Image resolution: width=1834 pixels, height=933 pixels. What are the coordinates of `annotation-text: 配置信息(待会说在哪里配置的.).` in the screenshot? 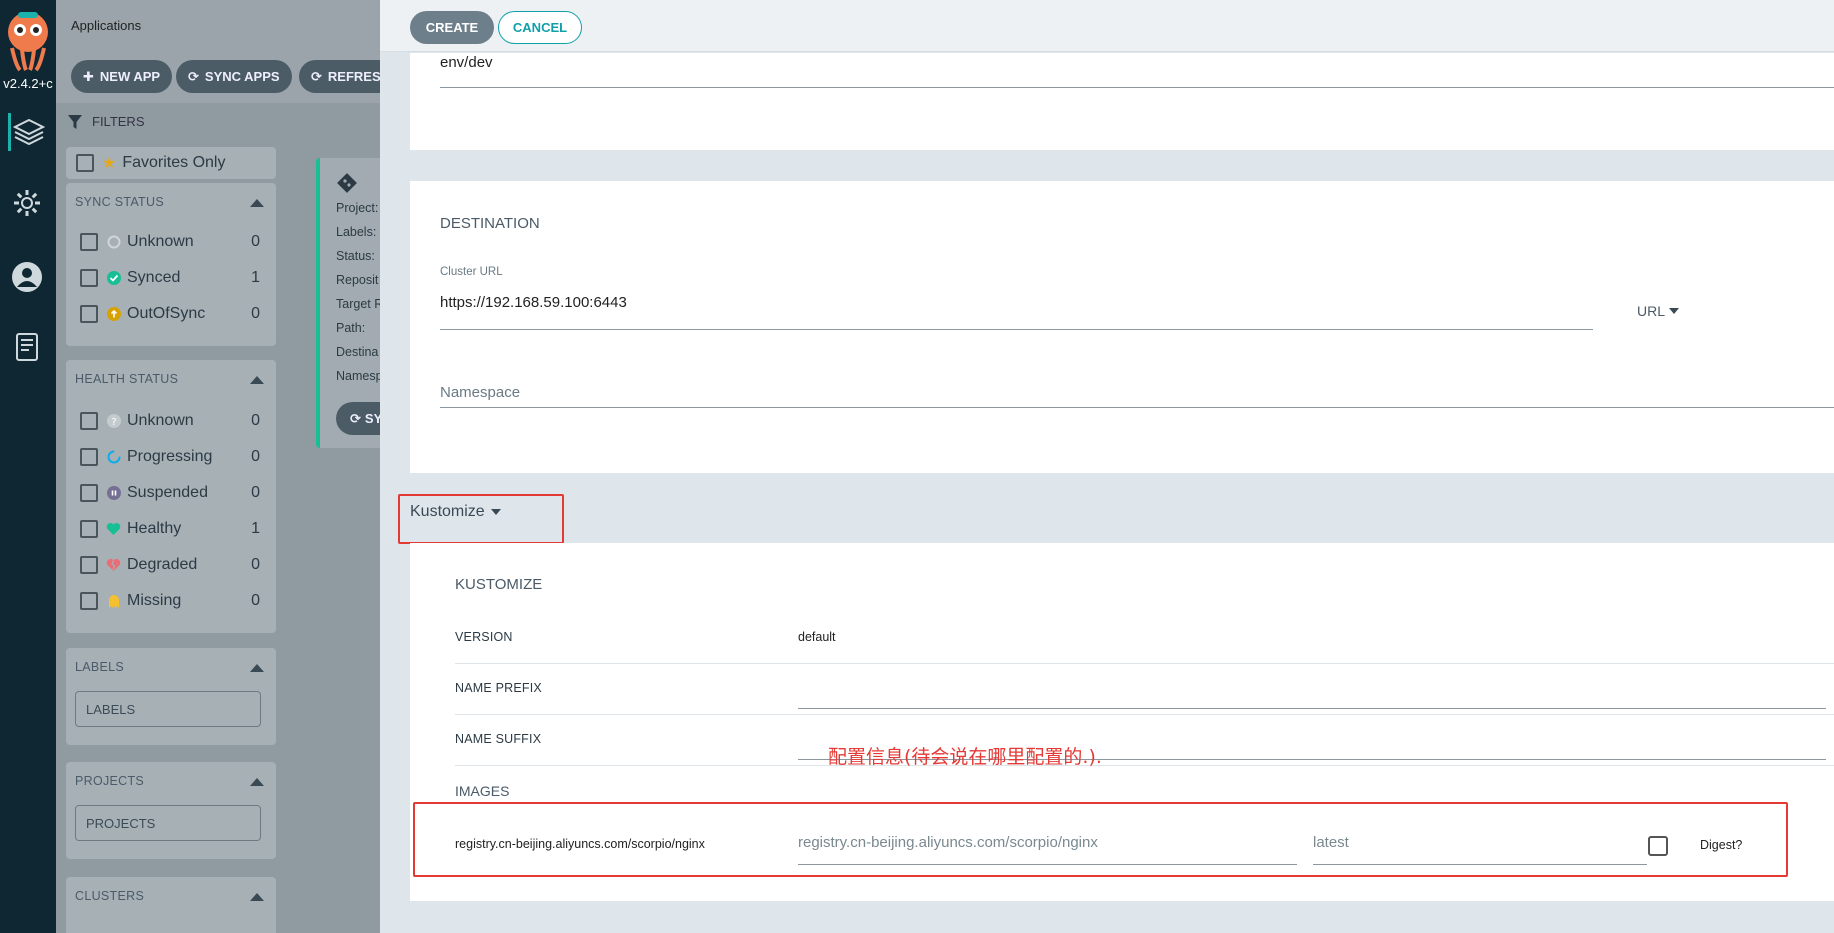 It's located at (965, 757).